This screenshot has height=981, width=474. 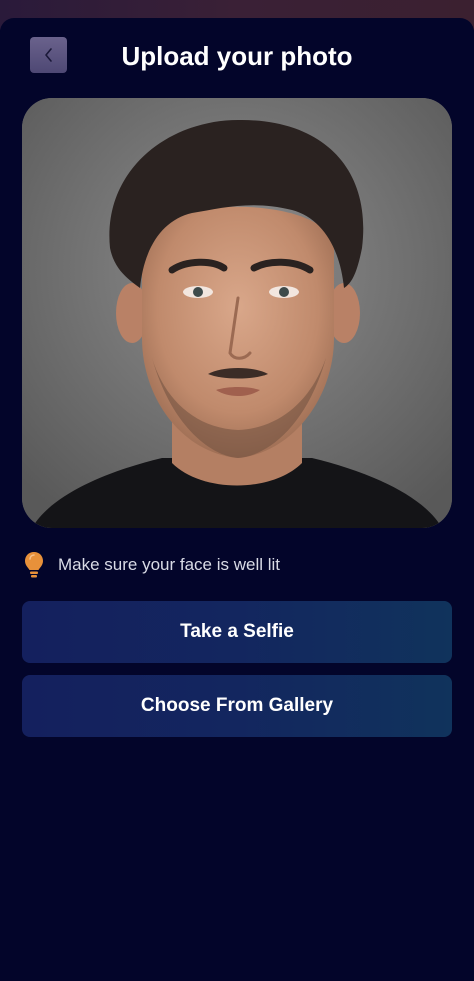 I want to click on tip-text: Make sure your face is well lit, so click(x=169, y=564).